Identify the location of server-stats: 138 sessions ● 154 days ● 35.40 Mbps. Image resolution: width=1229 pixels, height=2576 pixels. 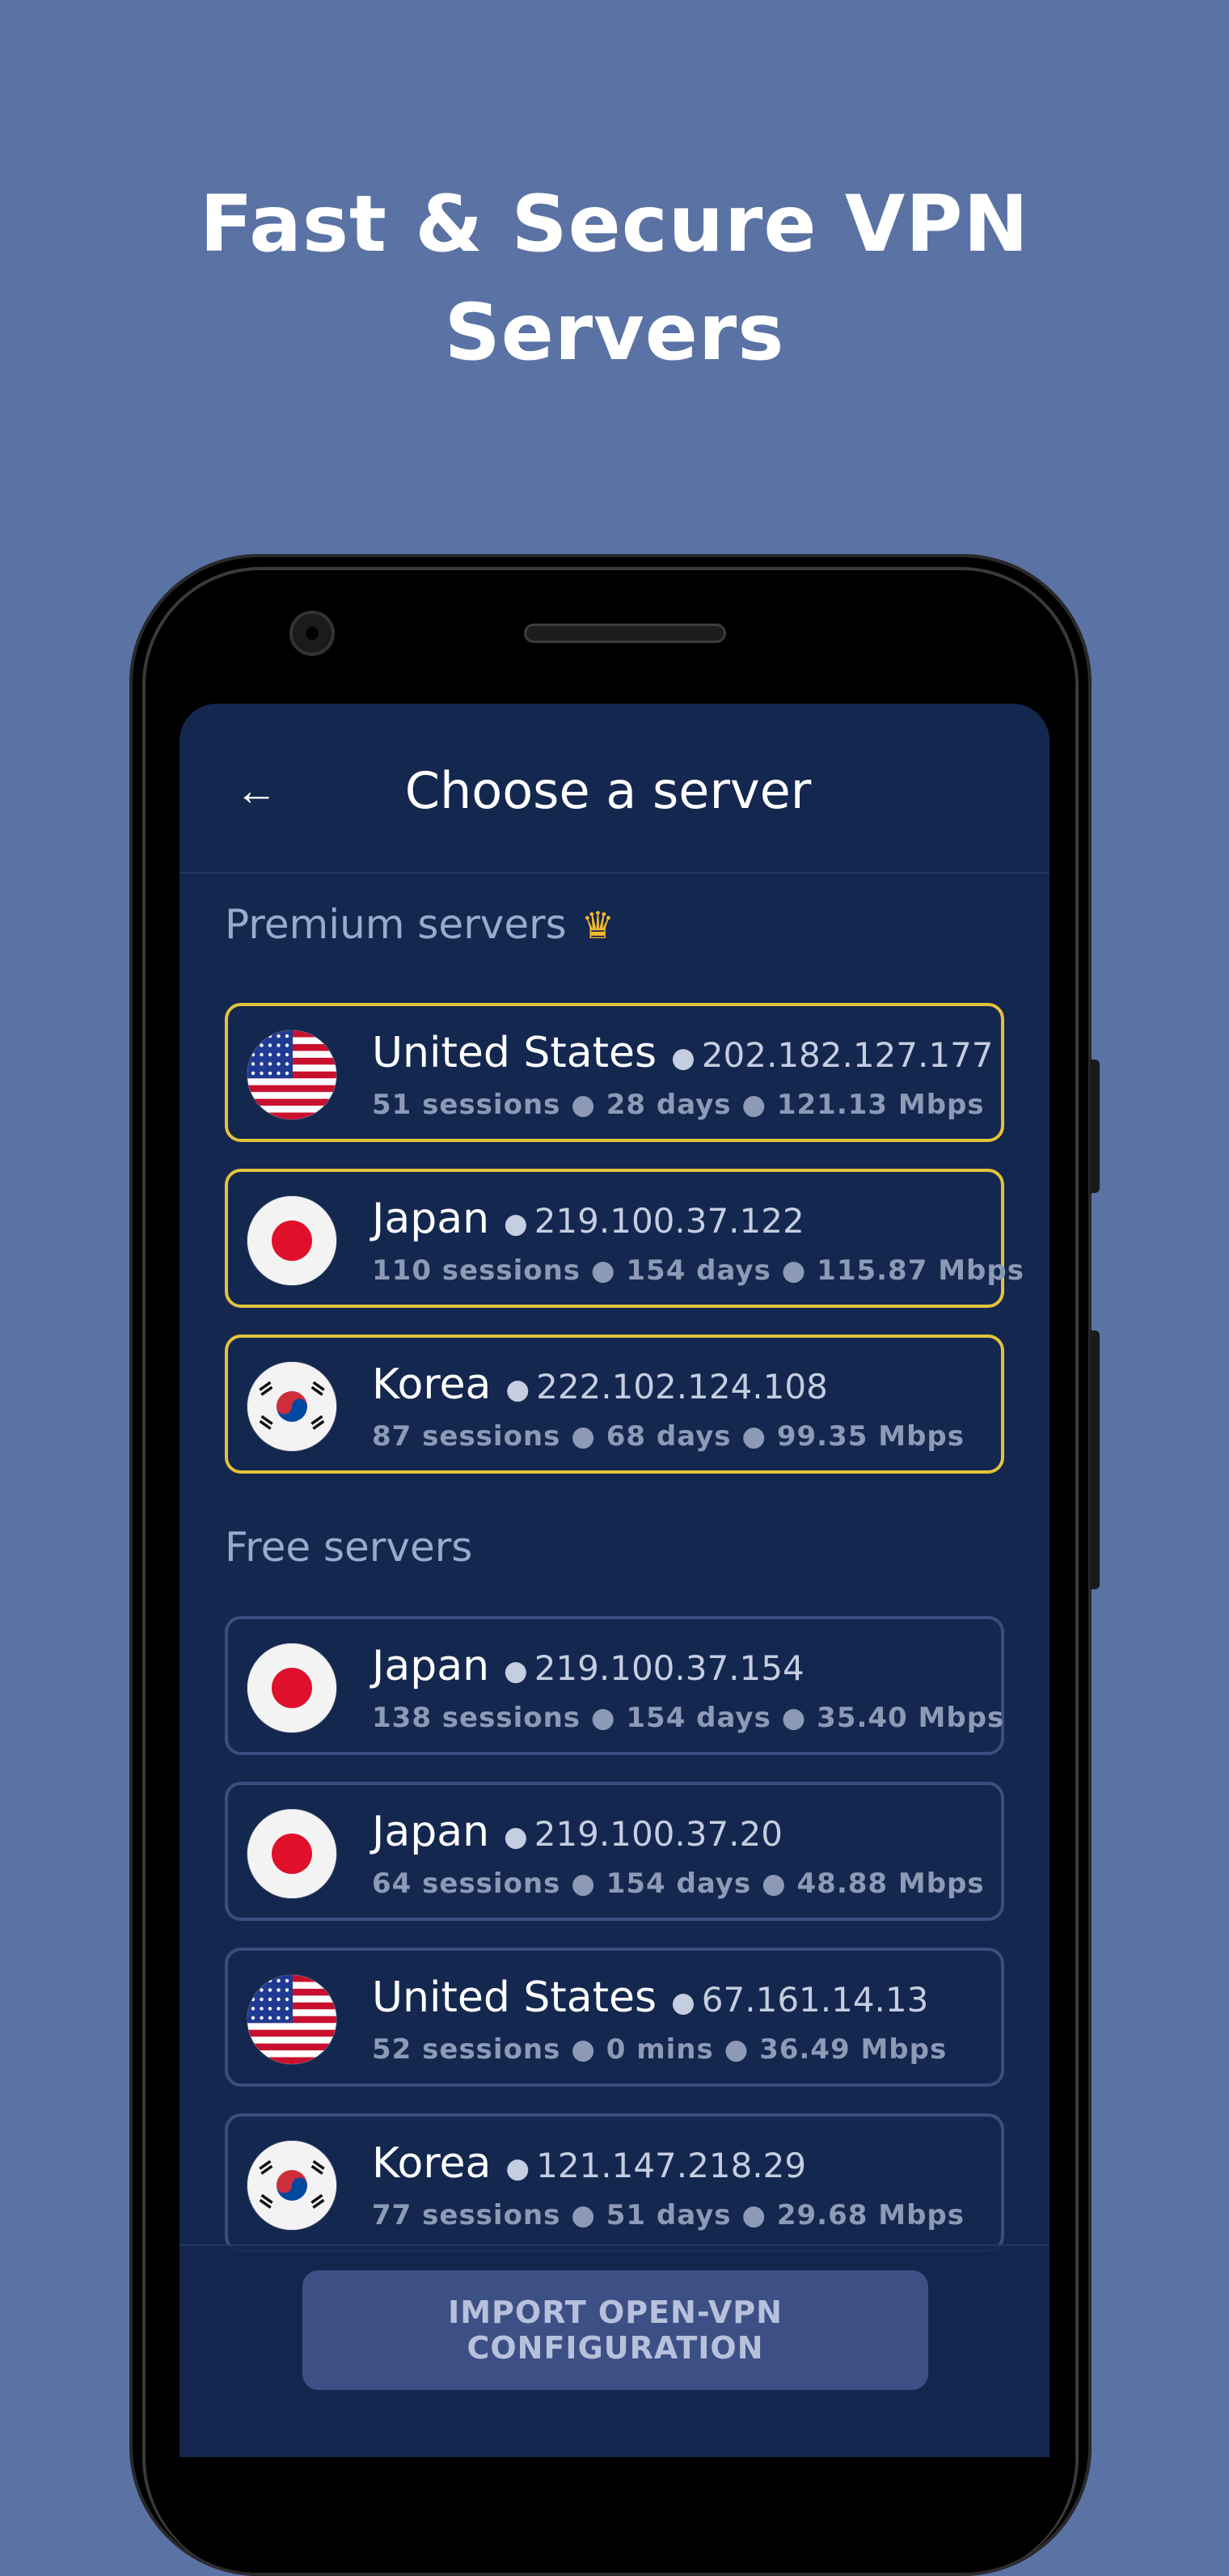
(688, 1718).